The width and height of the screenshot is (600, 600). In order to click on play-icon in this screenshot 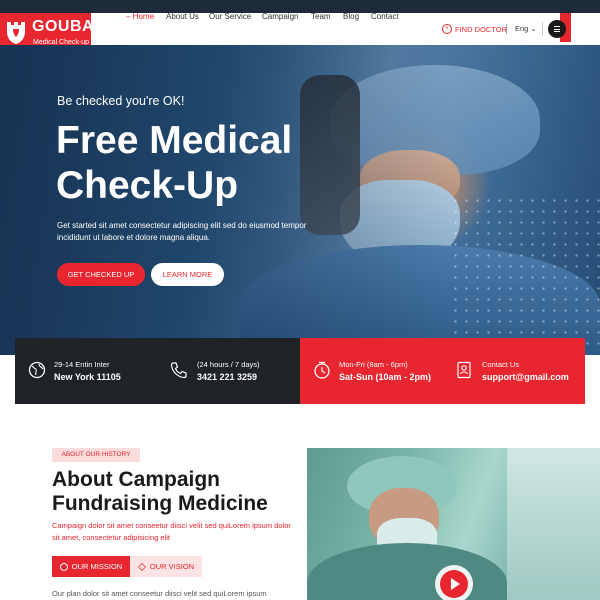, I will do `click(455, 584)`.